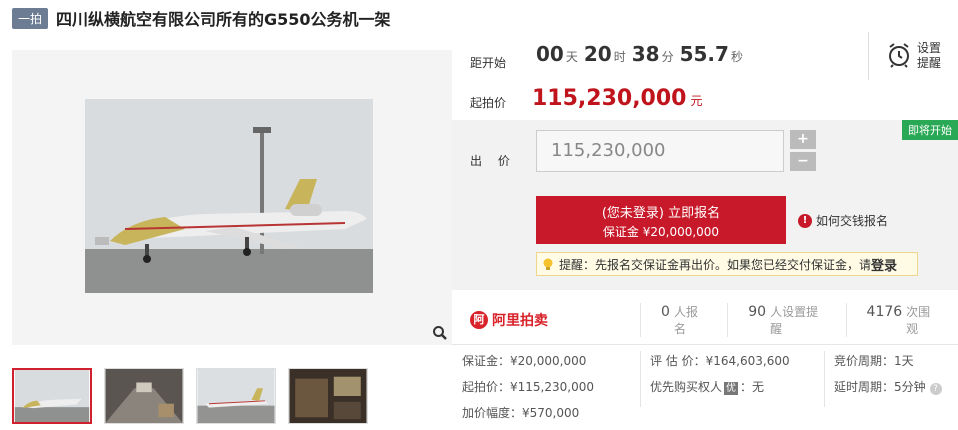  I want to click on bid-label: 出 价, so click(493, 161).